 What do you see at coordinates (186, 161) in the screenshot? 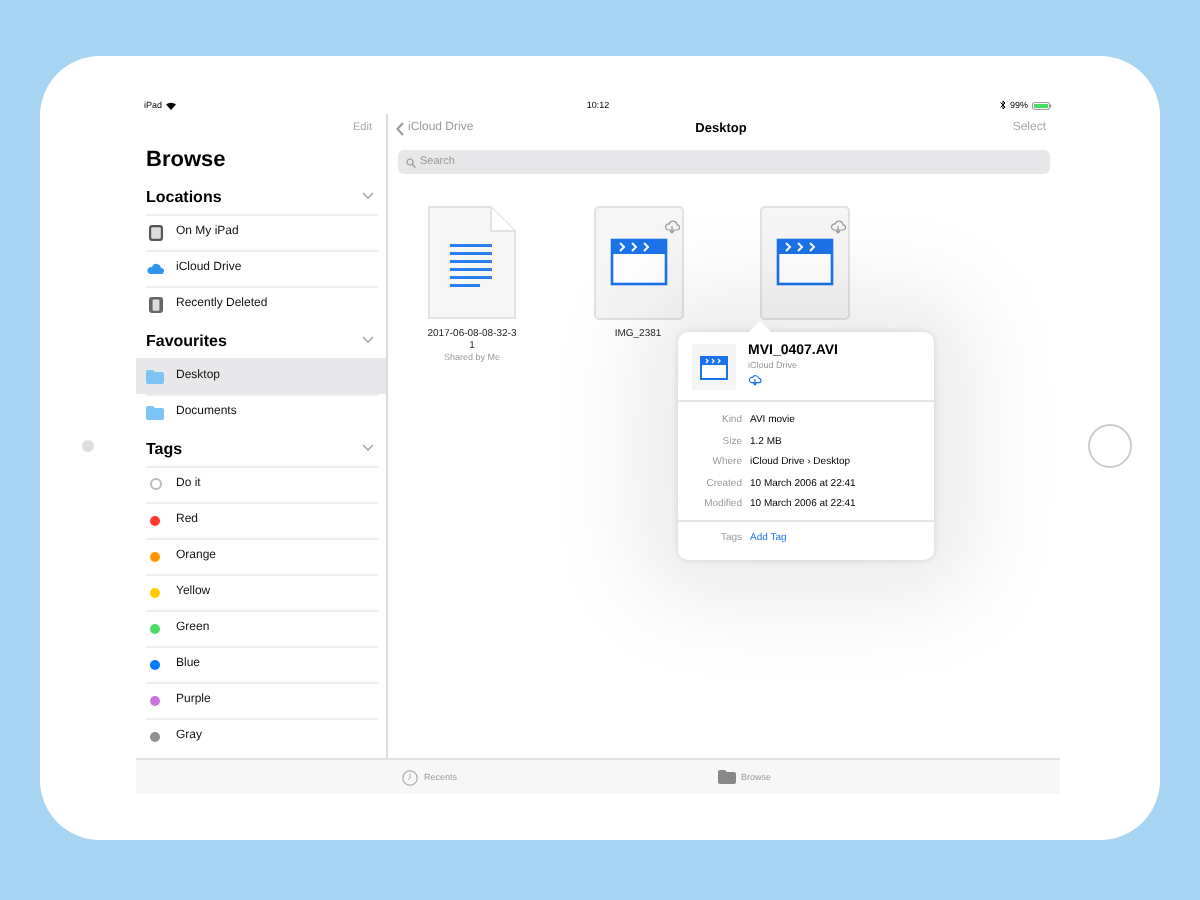
I see `sidebar-title: Browse` at bounding box center [186, 161].